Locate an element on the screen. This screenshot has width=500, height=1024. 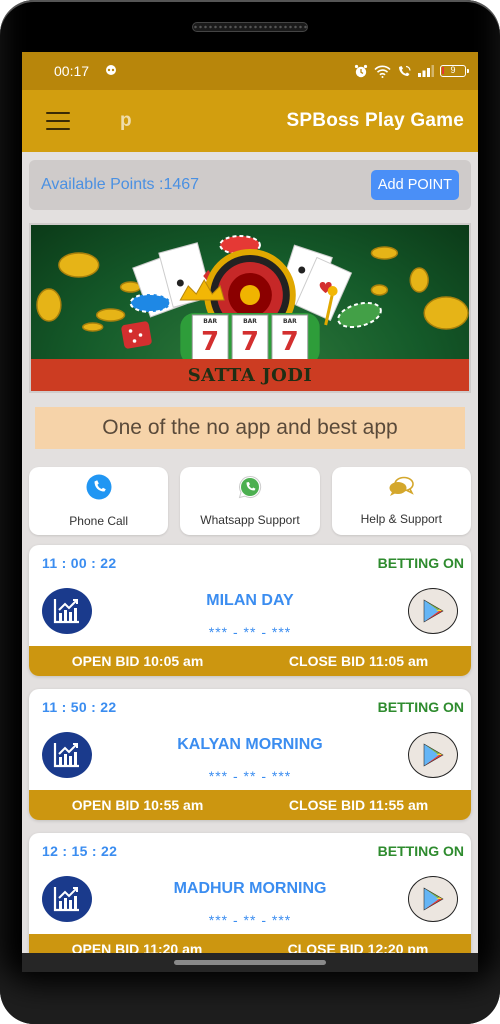
add-point-button: Add POINT is located at coordinates (414, 185).